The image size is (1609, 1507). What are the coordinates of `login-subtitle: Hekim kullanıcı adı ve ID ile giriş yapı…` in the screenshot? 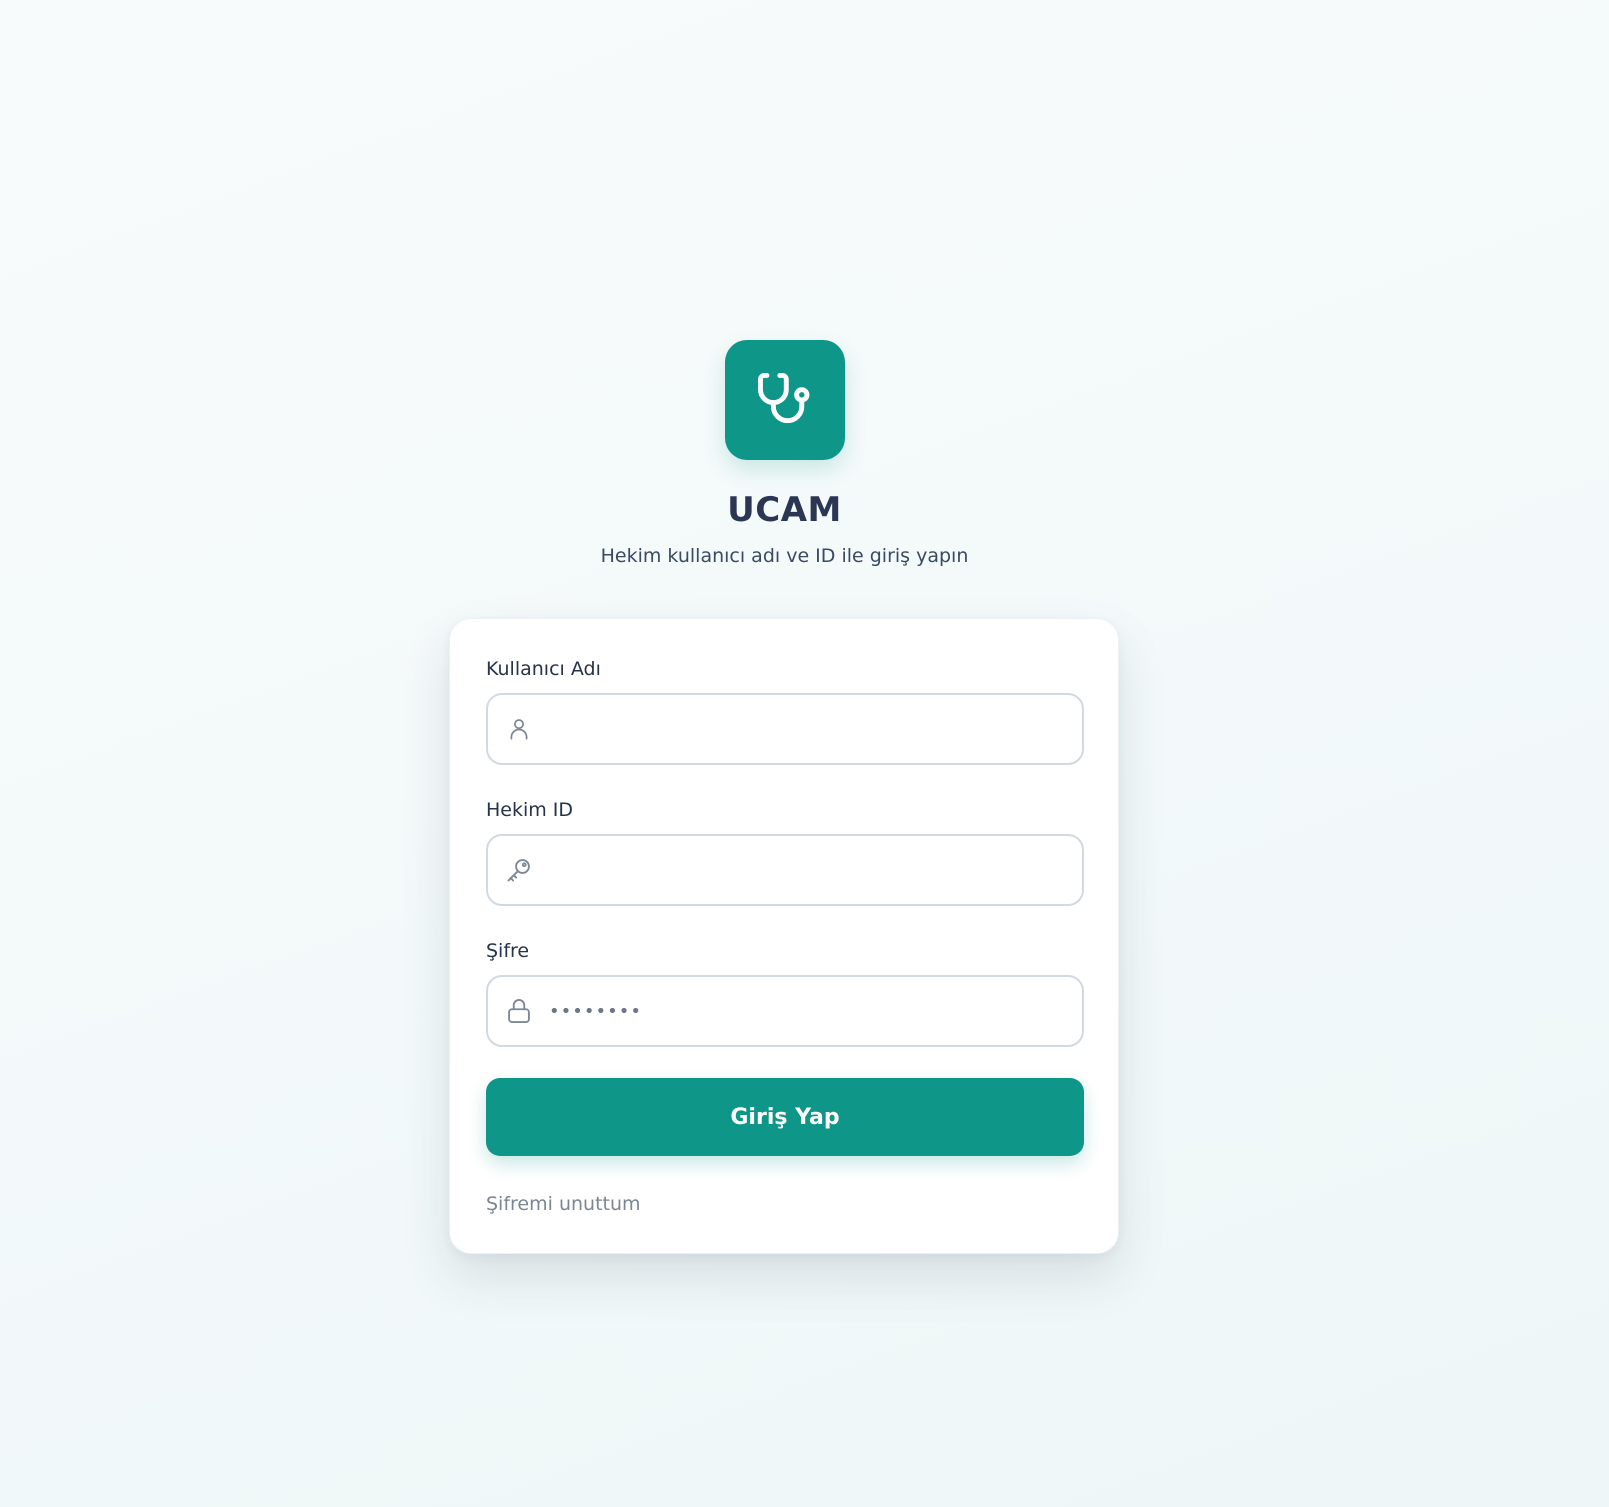 It's located at (784, 556).